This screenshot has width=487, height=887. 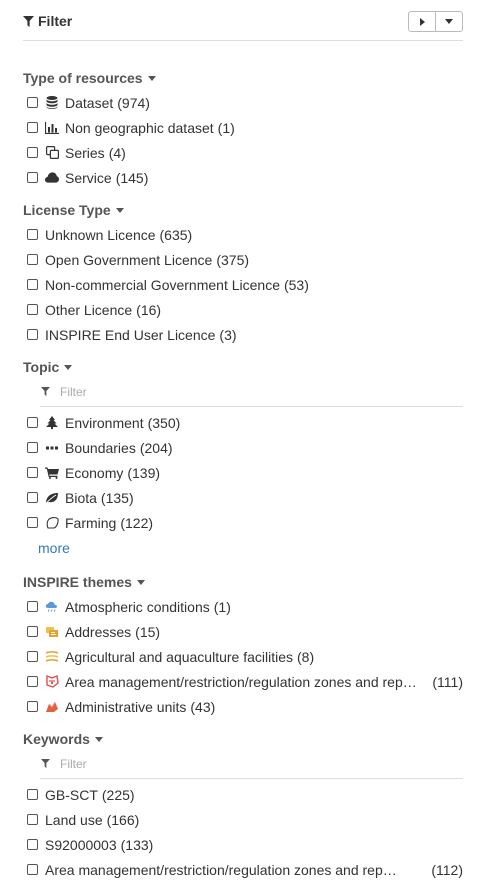 I want to click on section-resources-title: Type of resources, so click(x=83, y=78).